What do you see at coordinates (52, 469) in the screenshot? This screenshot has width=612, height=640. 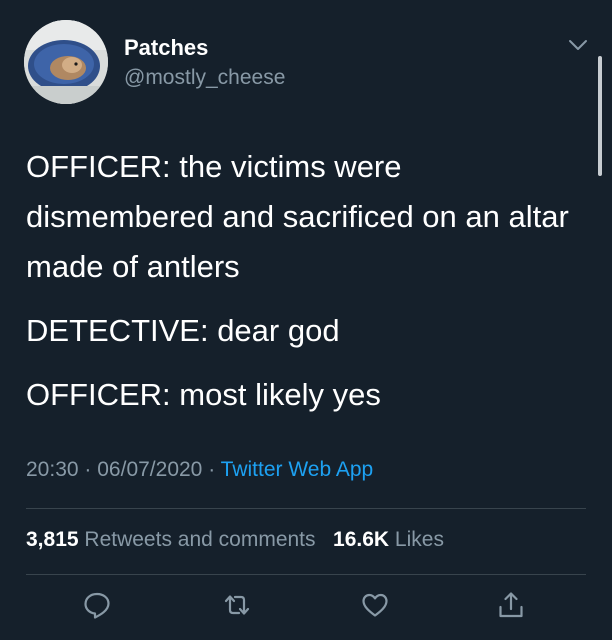 I see `tweet-time: 20:30` at bounding box center [52, 469].